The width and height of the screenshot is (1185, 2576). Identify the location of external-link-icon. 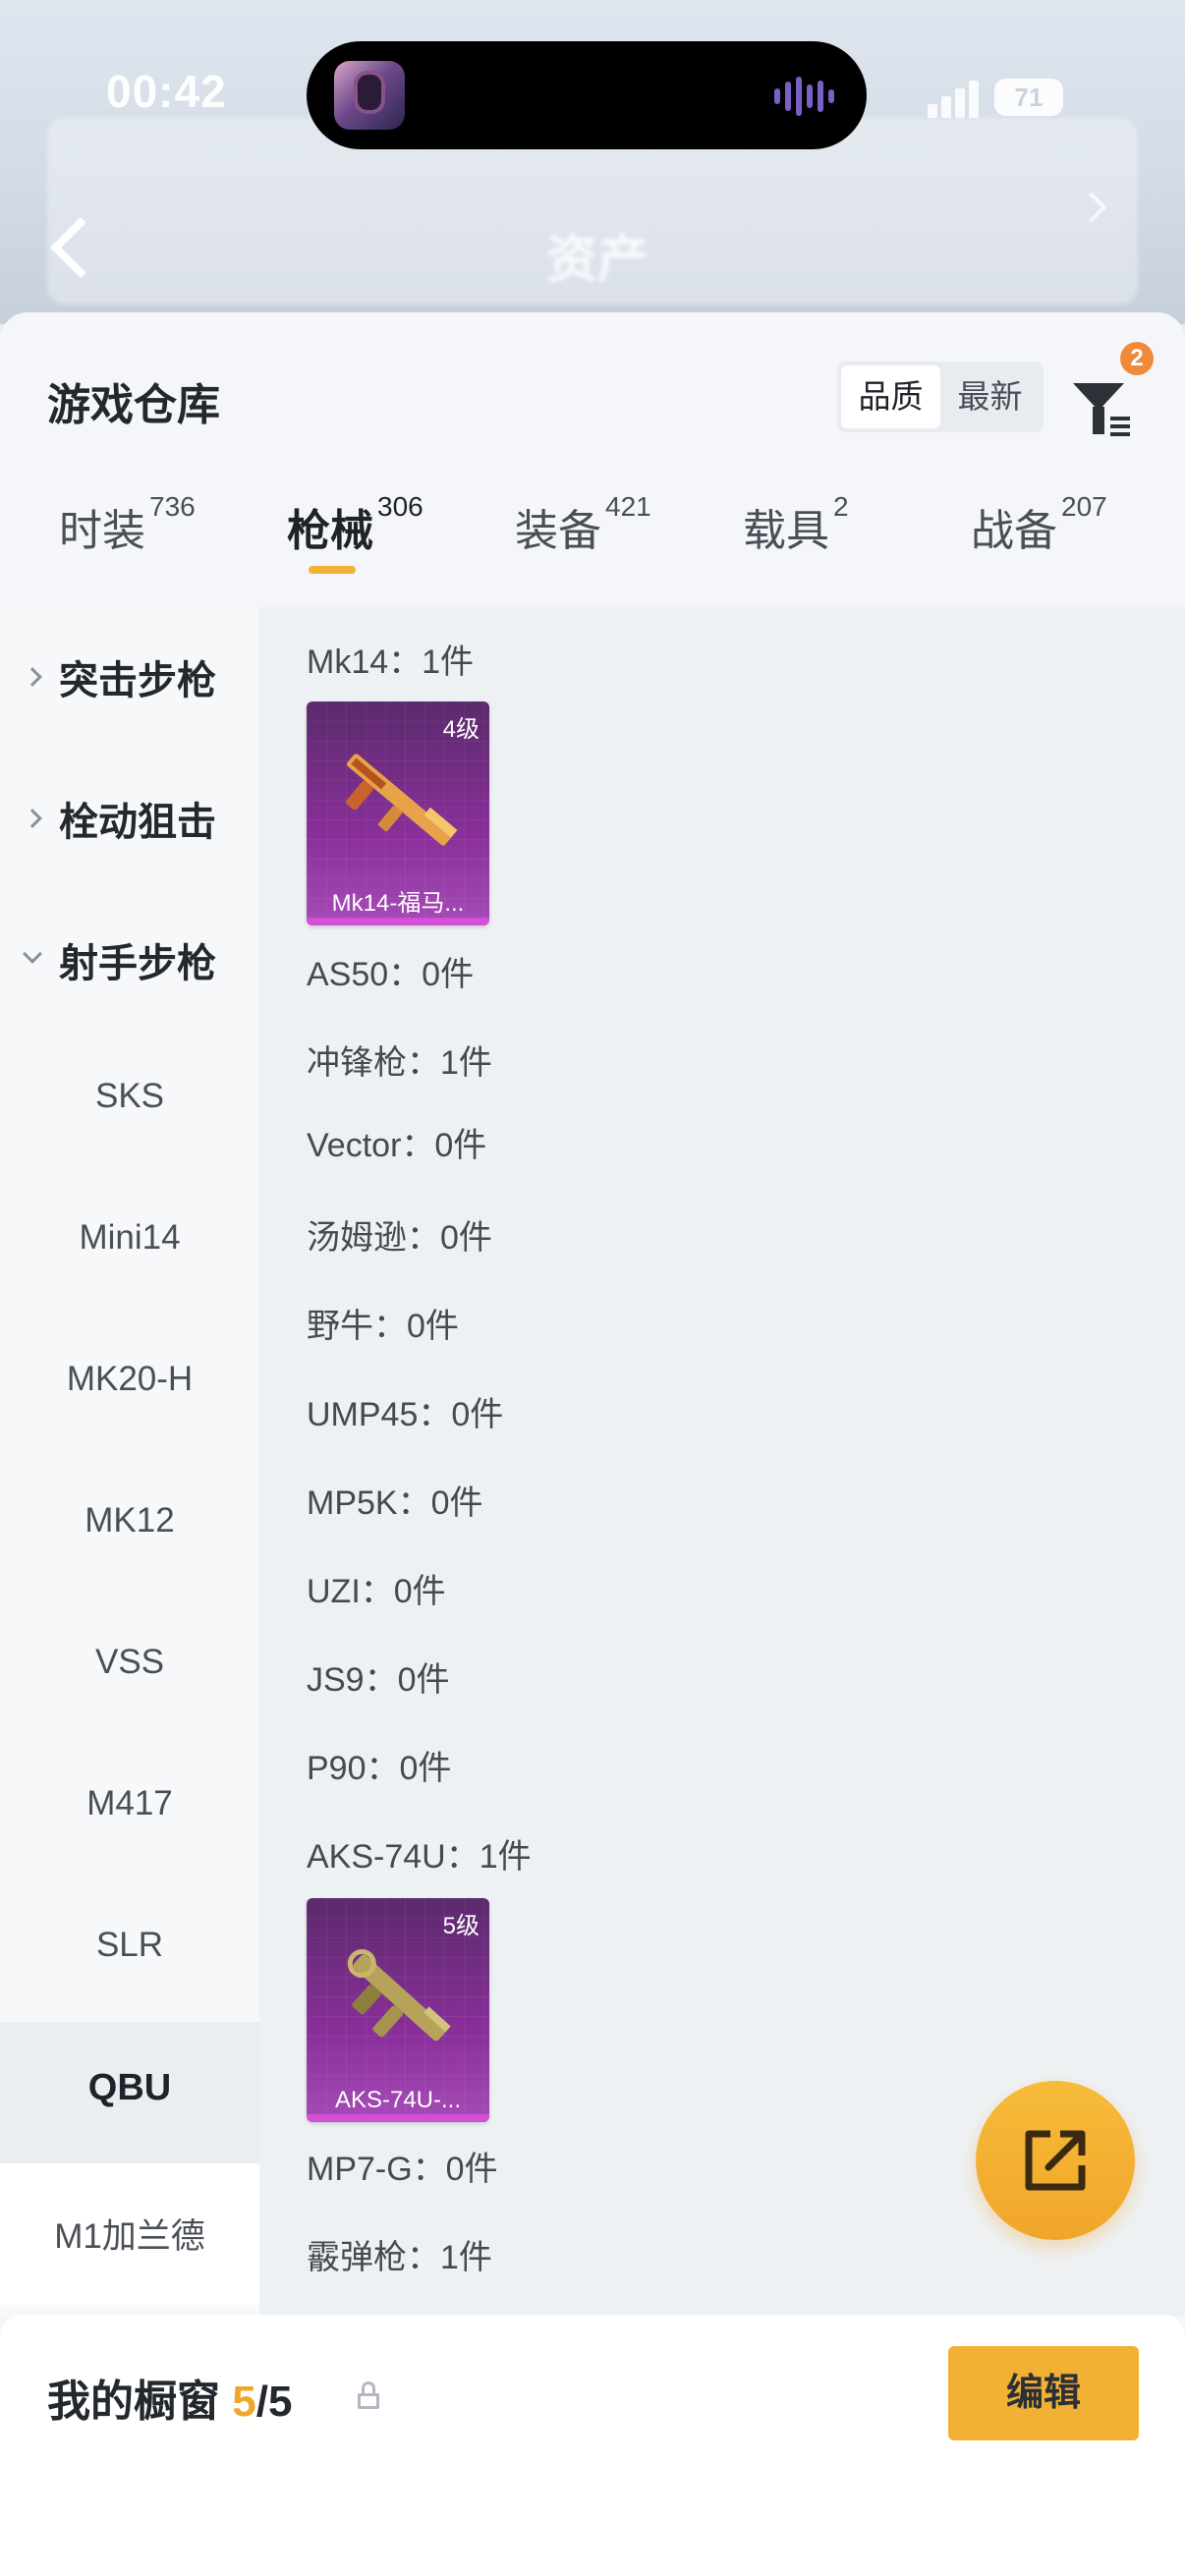
(1056, 2160).